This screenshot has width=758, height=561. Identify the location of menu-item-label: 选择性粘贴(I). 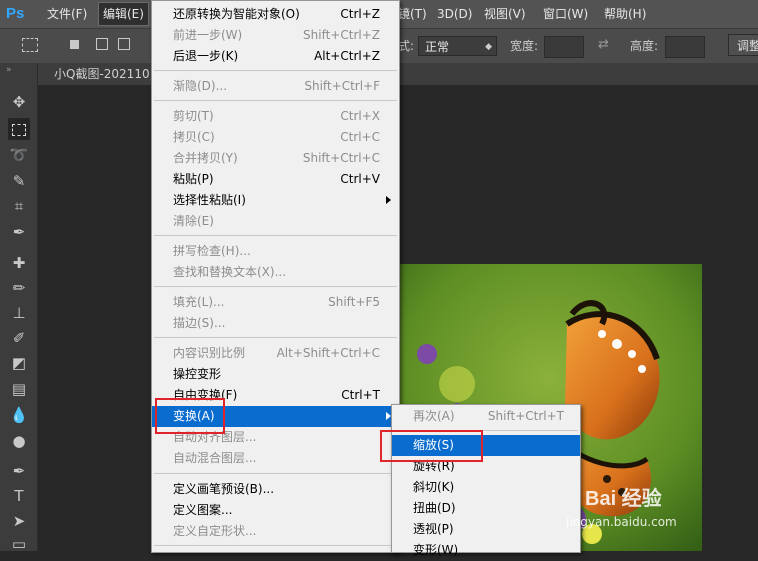
(209, 200).